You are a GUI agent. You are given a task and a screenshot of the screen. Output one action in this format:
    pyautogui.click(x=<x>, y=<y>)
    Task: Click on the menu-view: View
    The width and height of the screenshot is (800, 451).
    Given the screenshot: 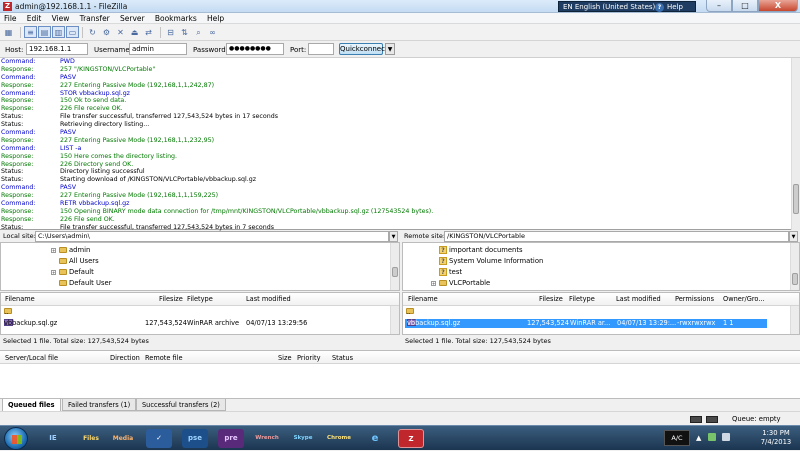 What is the action you would take?
    pyautogui.click(x=61, y=18)
    